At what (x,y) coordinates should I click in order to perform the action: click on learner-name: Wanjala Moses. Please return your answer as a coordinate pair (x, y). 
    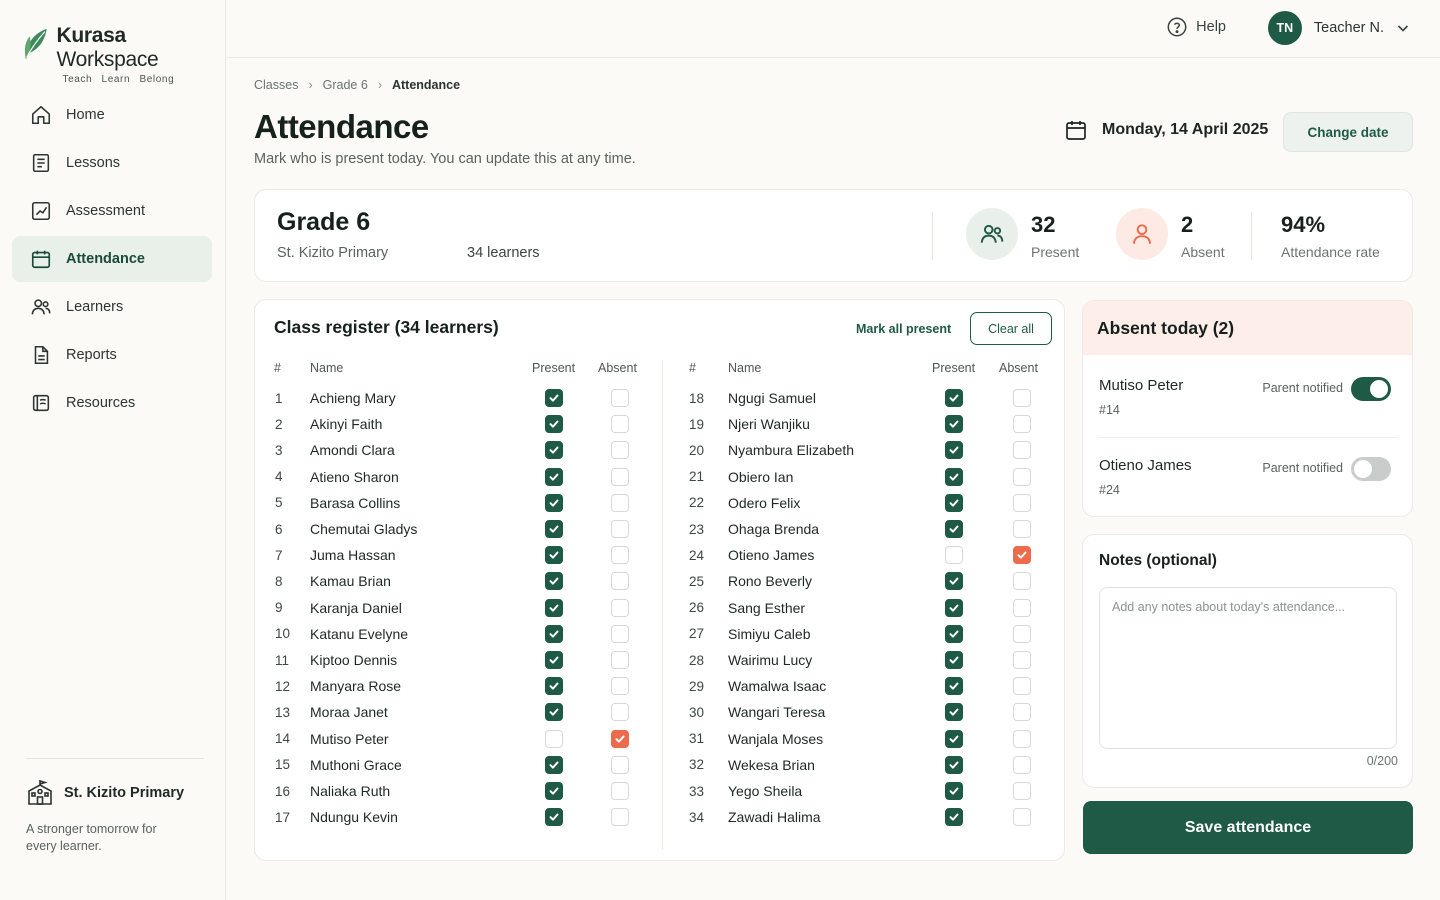
    Looking at the image, I should click on (776, 738).